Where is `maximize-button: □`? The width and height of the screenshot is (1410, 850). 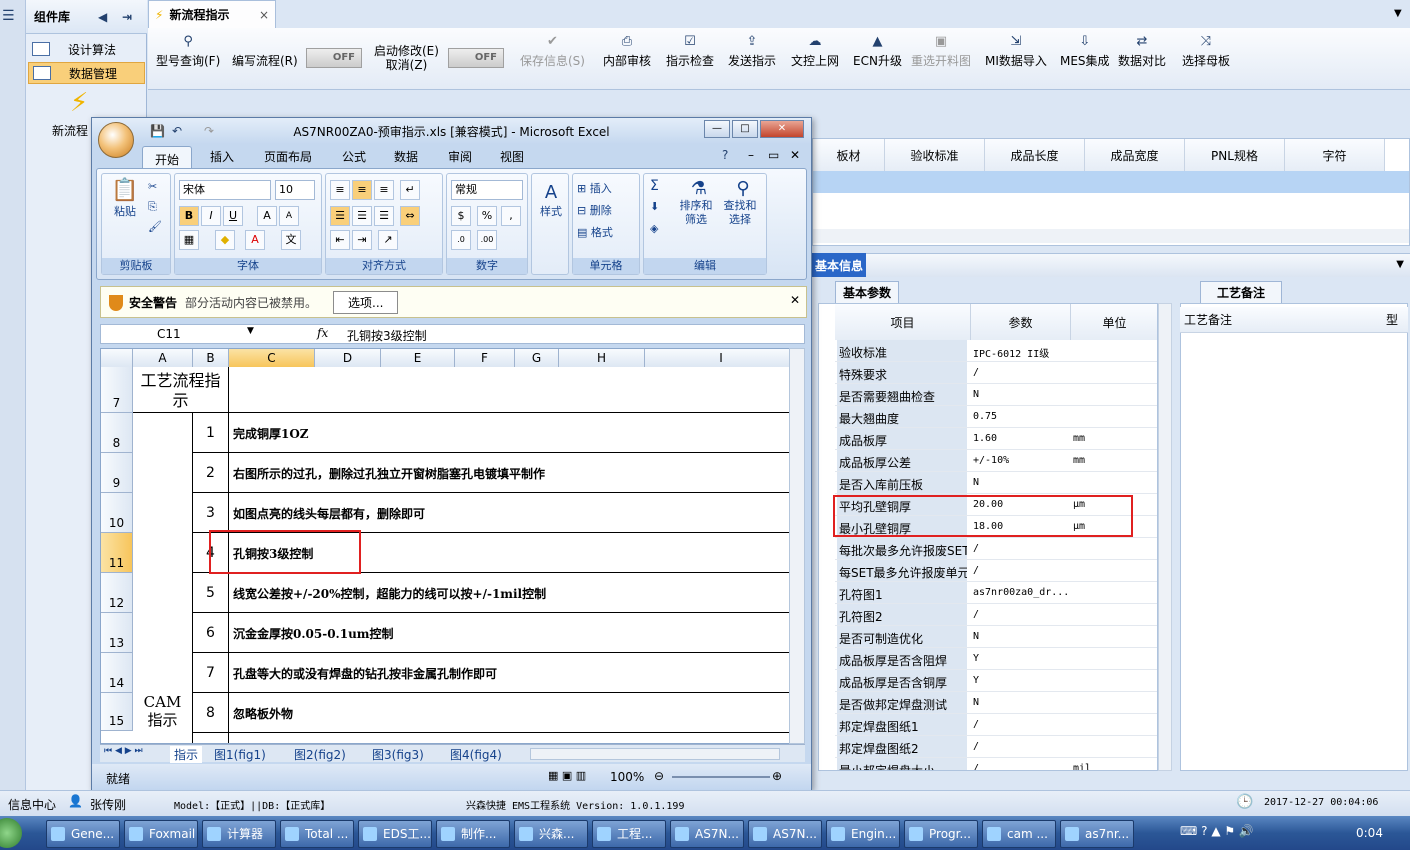
maximize-button: □ is located at coordinates (745, 129).